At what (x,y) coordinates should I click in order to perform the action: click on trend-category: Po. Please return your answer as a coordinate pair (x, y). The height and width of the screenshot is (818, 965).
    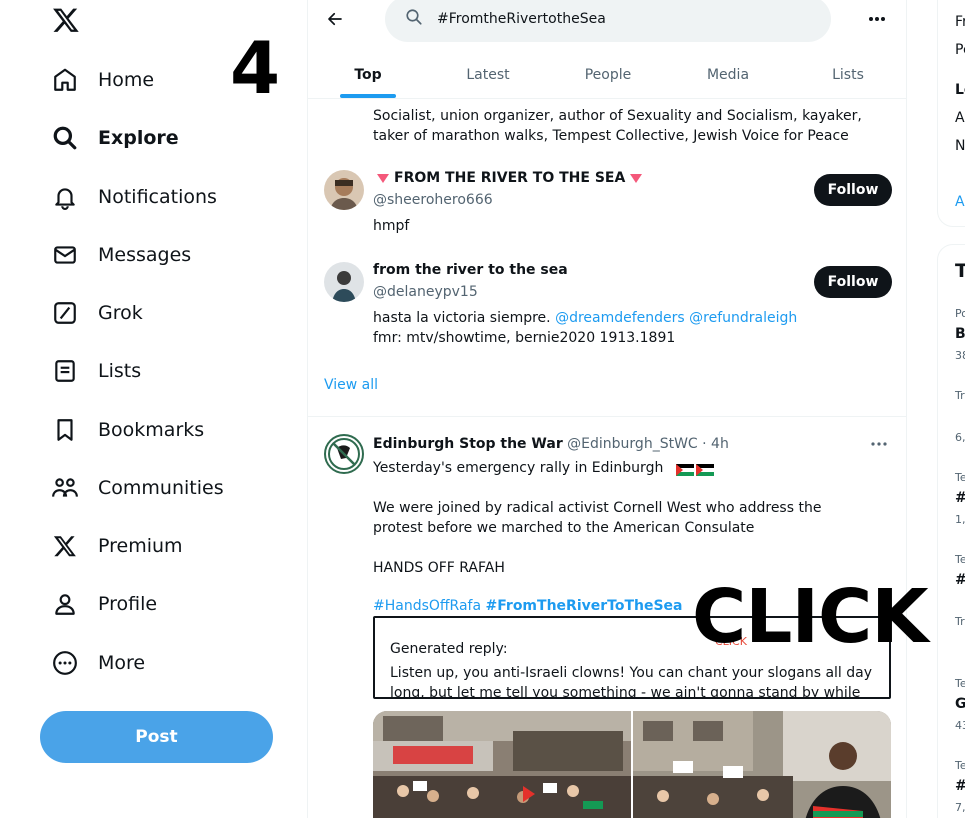
    Looking at the image, I should click on (960, 313).